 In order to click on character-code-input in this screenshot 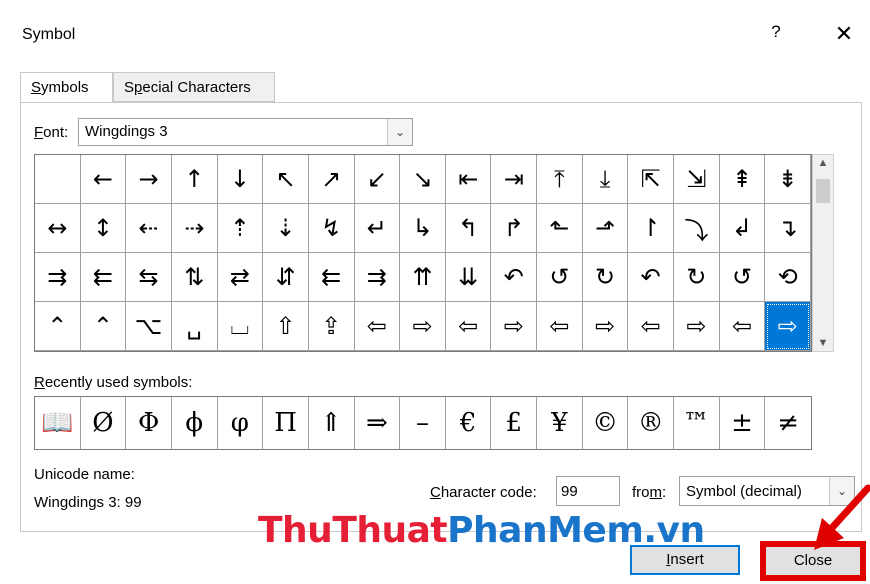, I will do `click(588, 491)`.